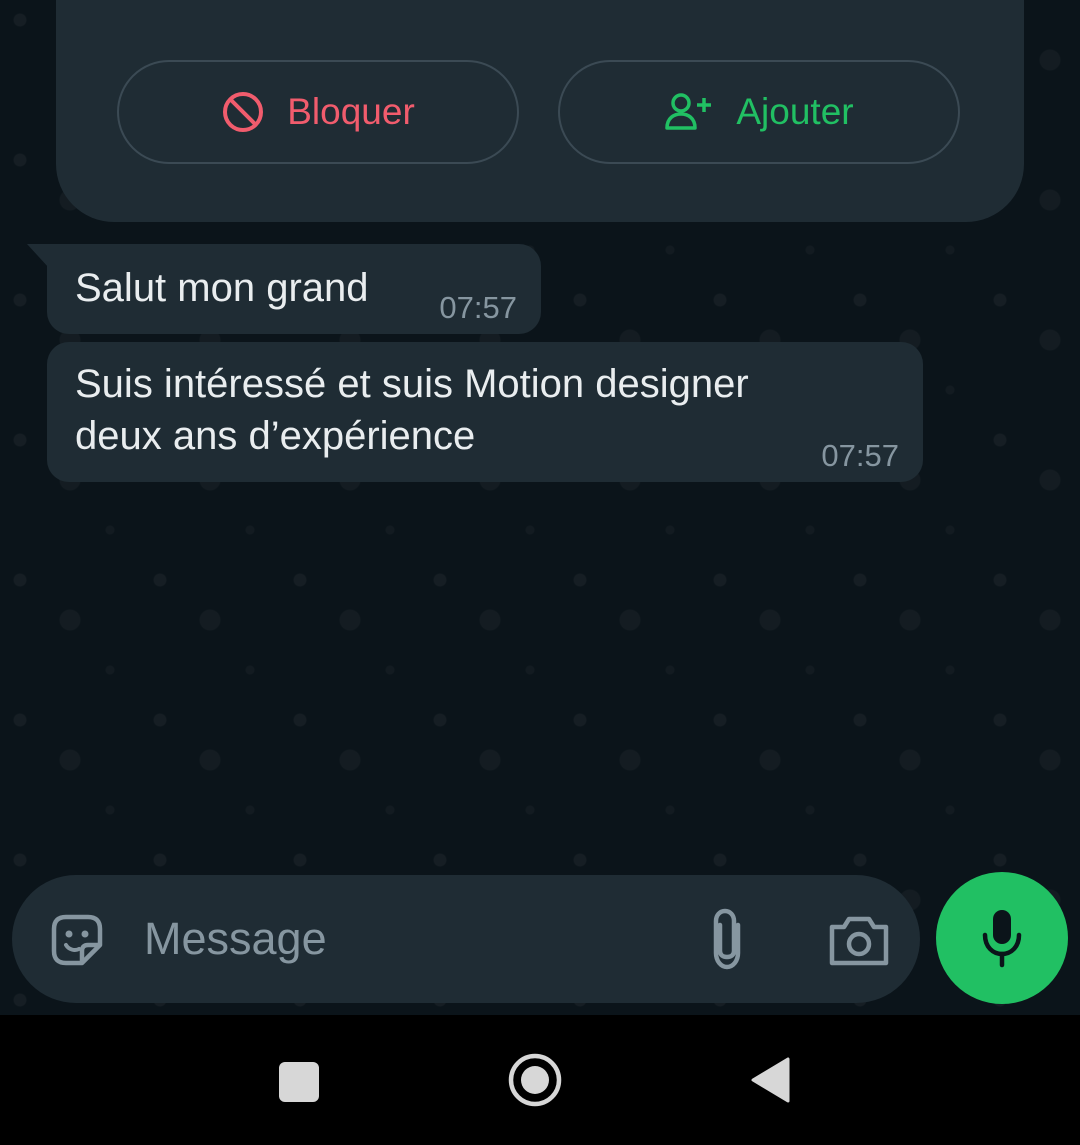 This screenshot has width=1080, height=1145. Describe the element at coordinates (770, 1080) in the screenshot. I see `triangle-back-icon` at that location.